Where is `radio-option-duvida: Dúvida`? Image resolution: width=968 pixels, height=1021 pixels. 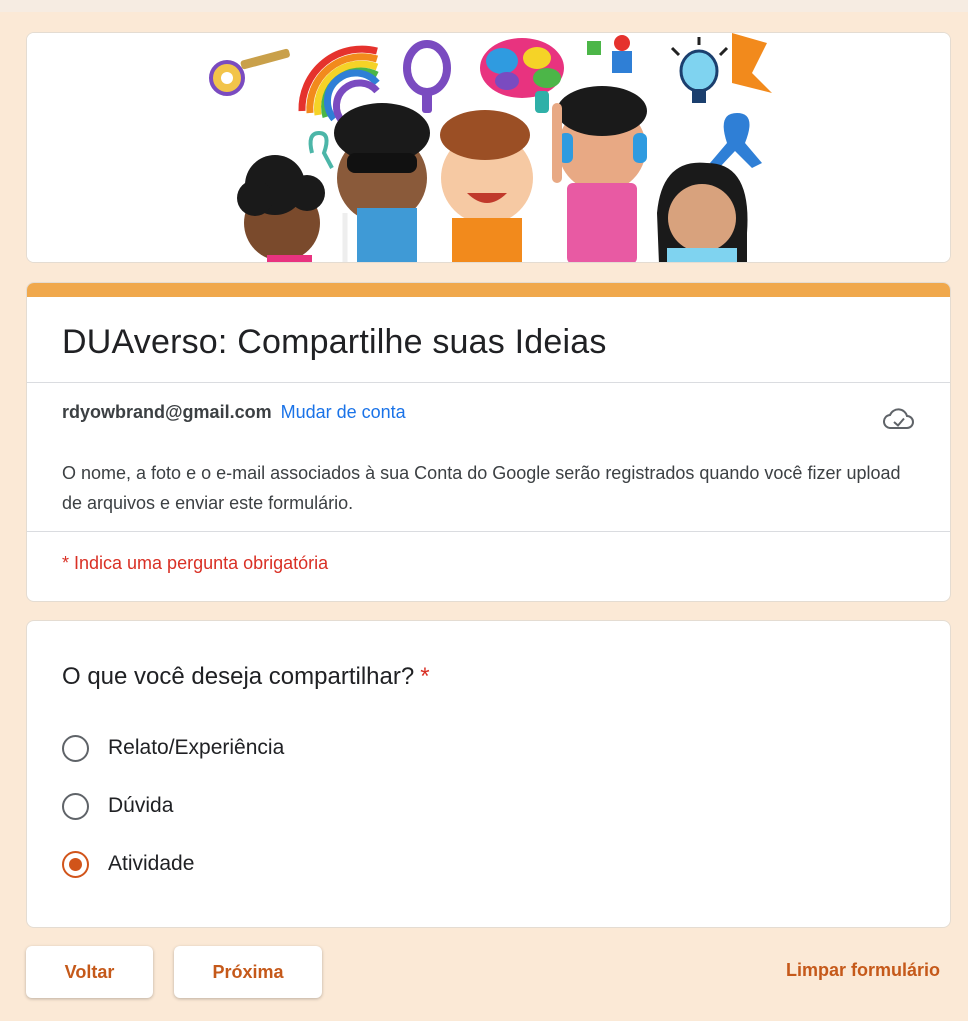
radio-option-duvida: Dúvida is located at coordinates (117, 806).